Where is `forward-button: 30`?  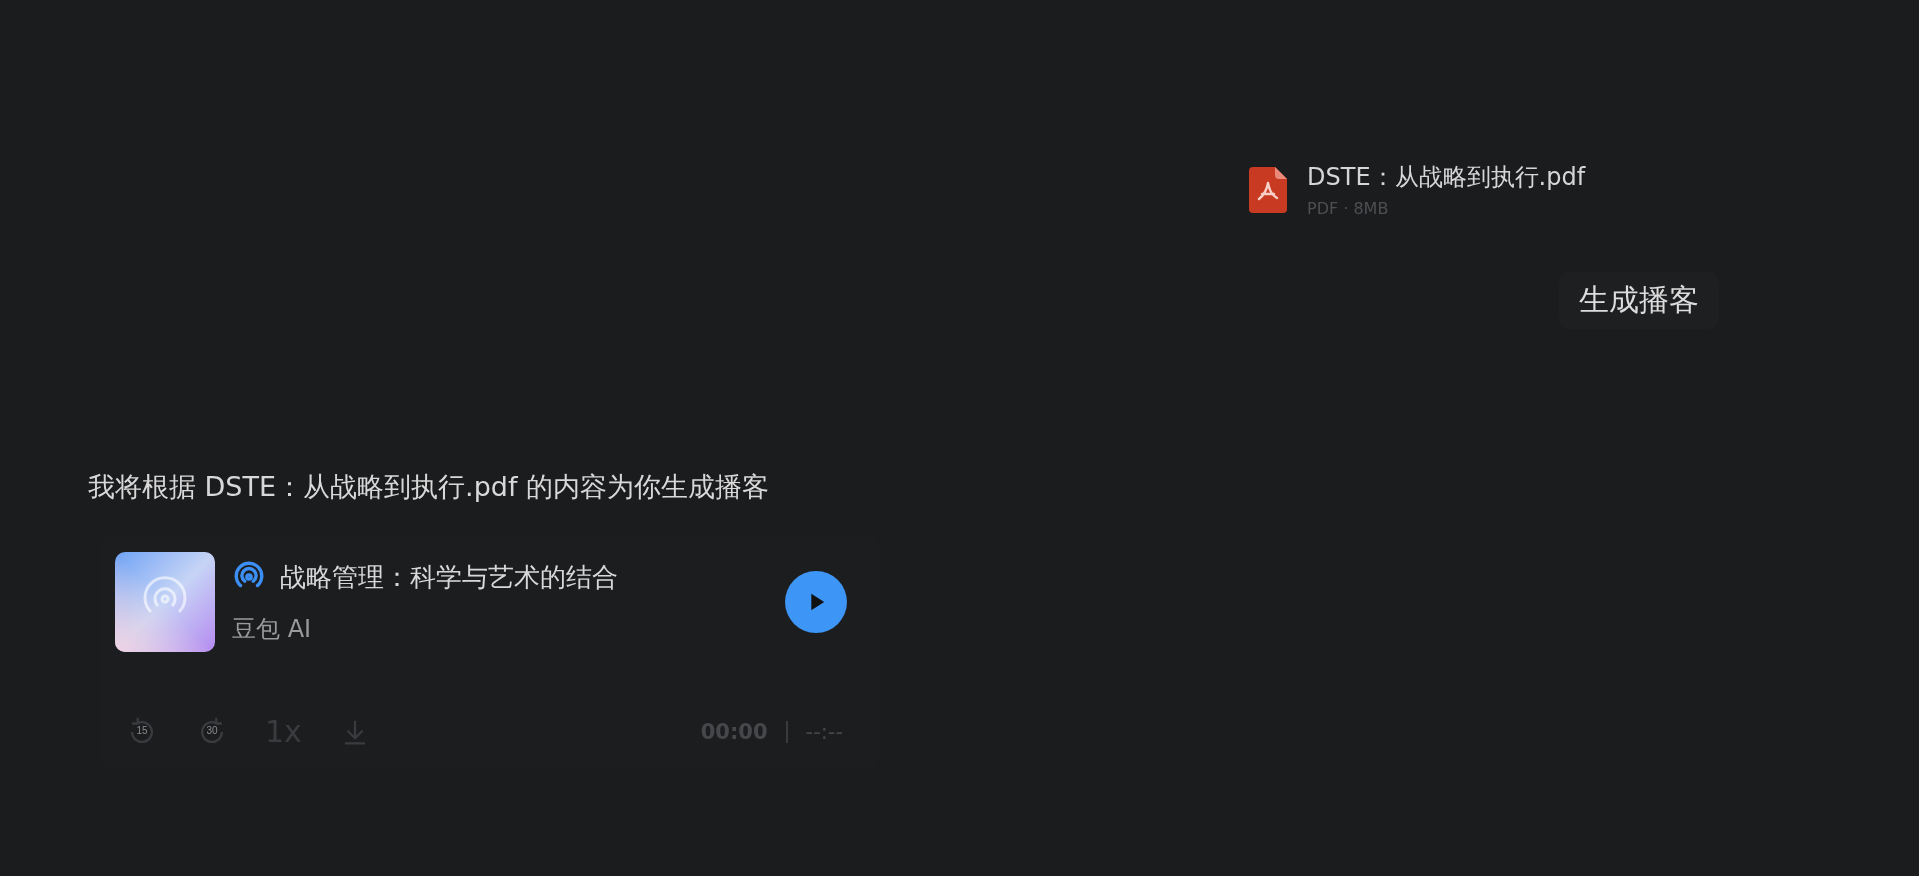
forward-button: 30 is located at coordinates (212, 731).